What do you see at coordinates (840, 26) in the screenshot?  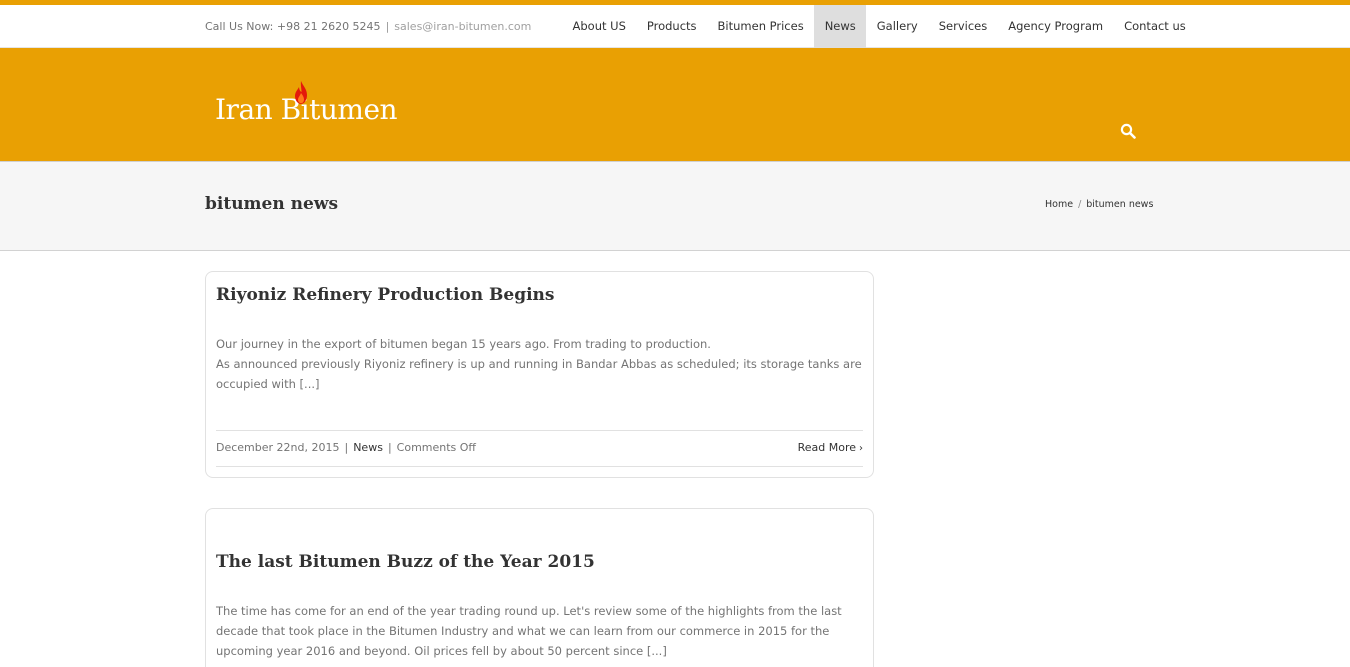 I see `nav-item-news: News` at bounding box center [840, 26].